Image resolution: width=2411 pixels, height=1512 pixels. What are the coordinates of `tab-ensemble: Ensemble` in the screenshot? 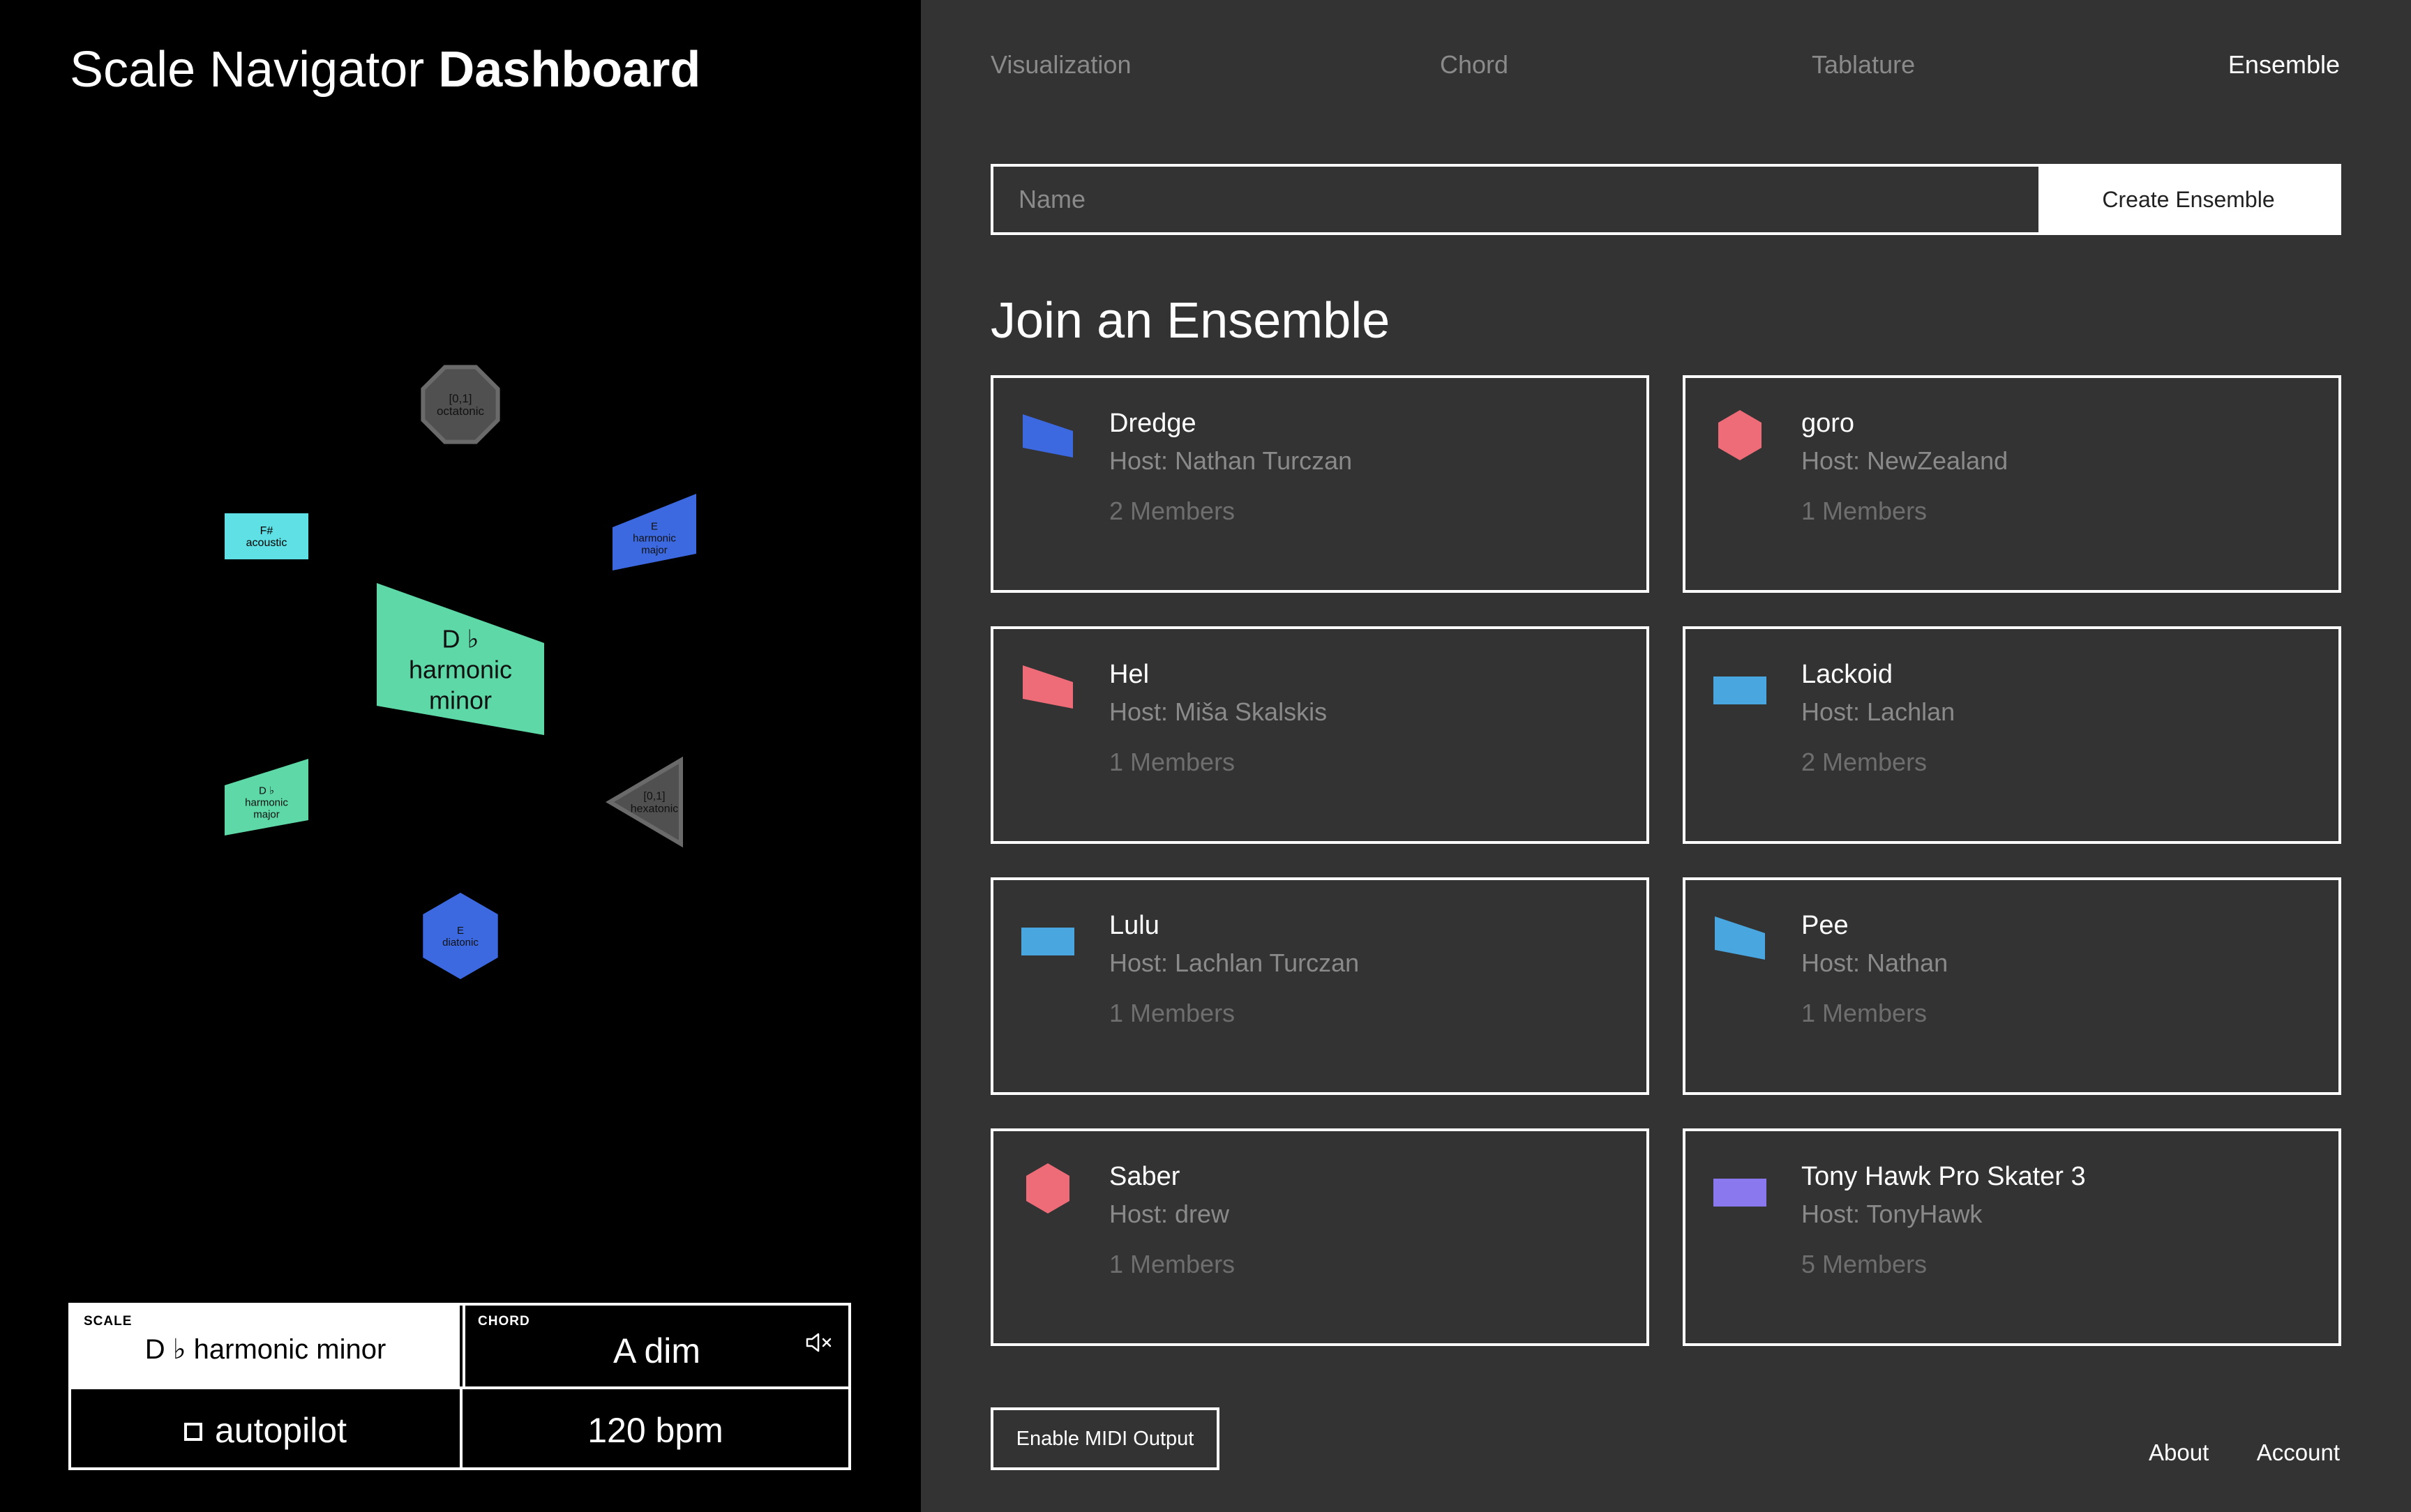 It's located at (2284, 65).